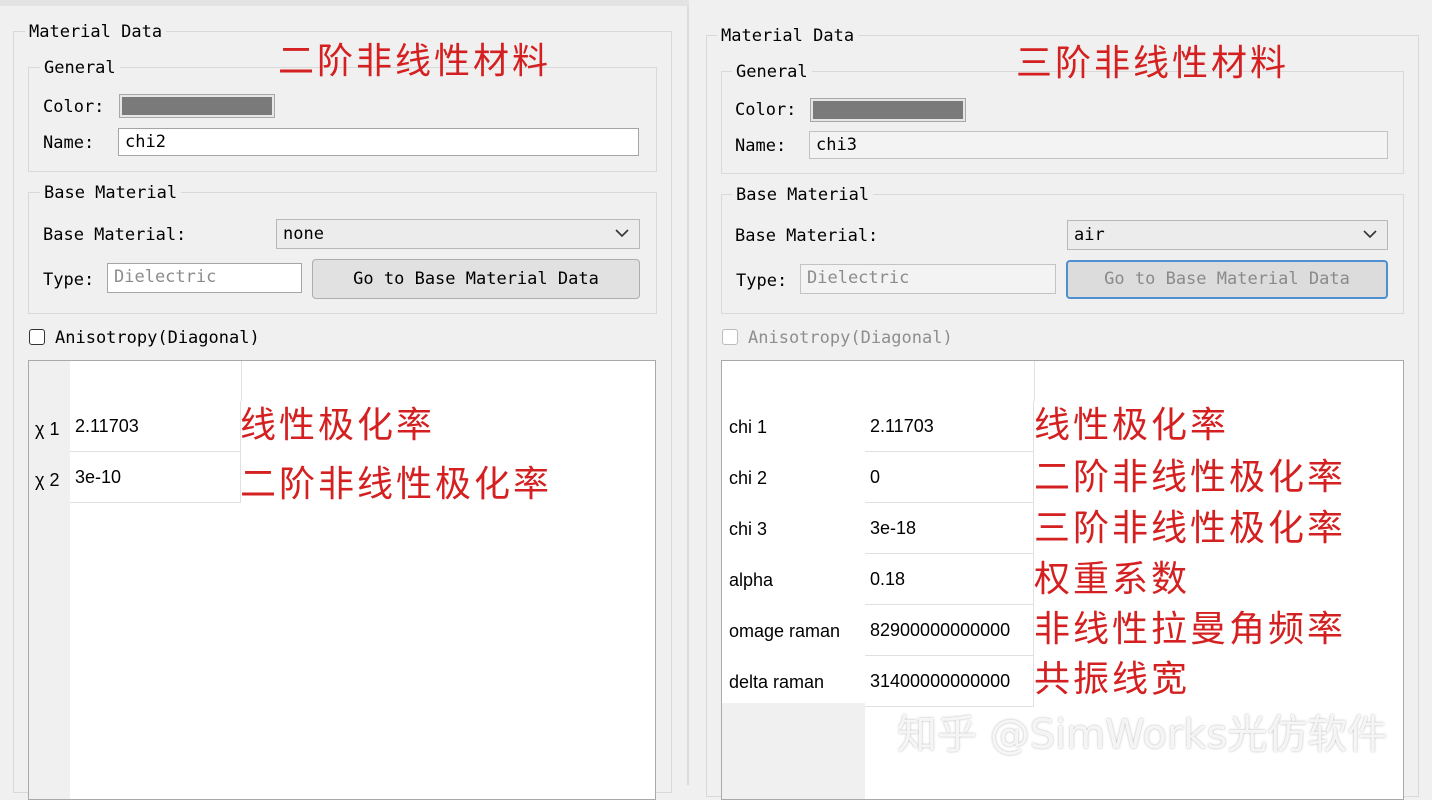  What do you see at coordinates (458, 234) in the screenshot?
I see `base-material-dropdown: none` at bounding box center [458, 234].